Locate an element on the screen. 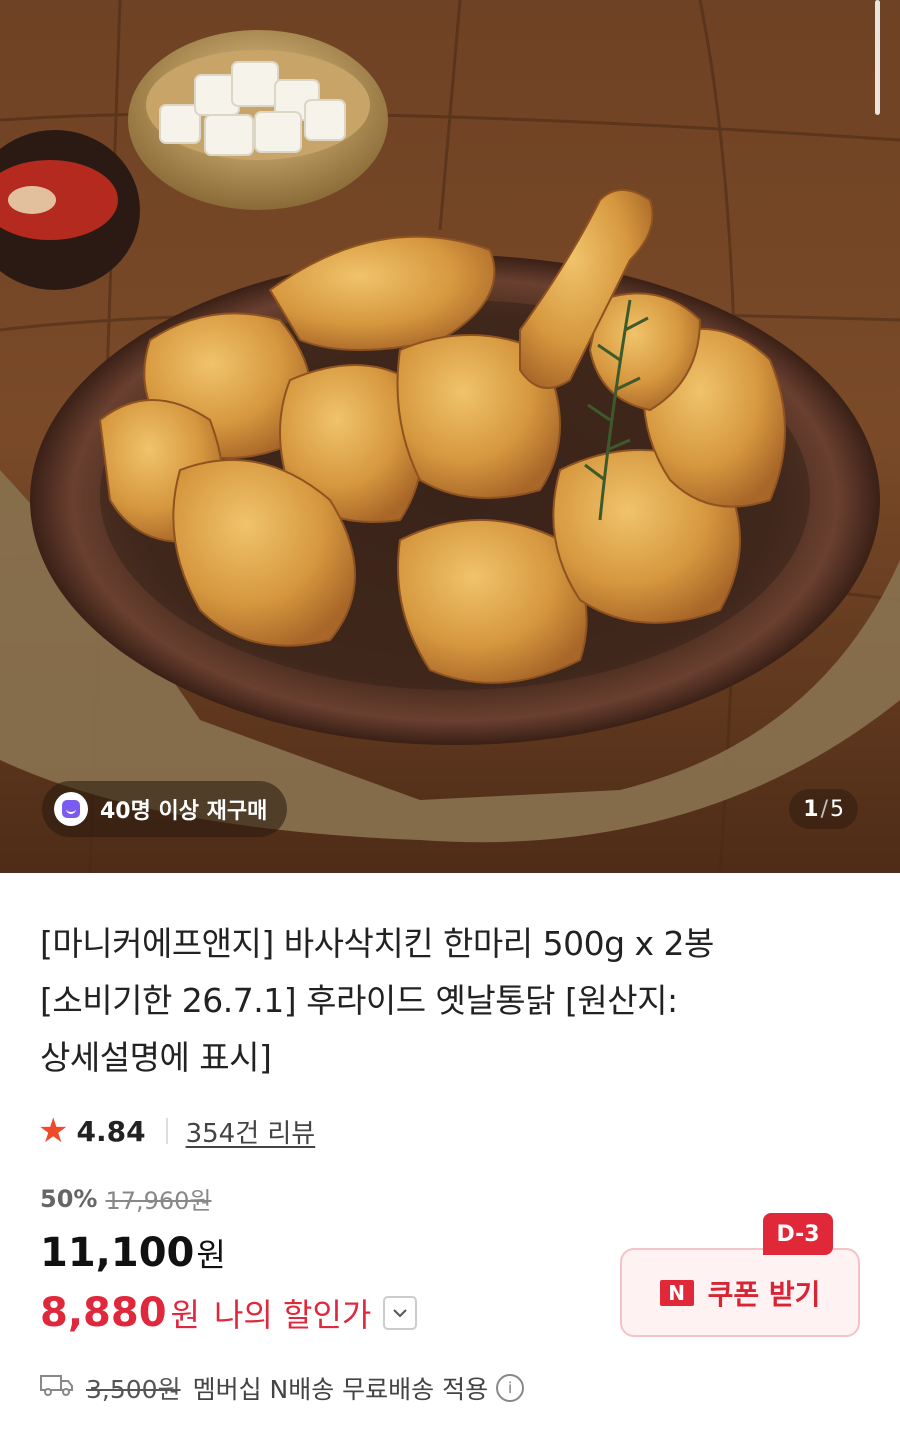  my-price-unit: 원 is located at coordinates (185, 1315).